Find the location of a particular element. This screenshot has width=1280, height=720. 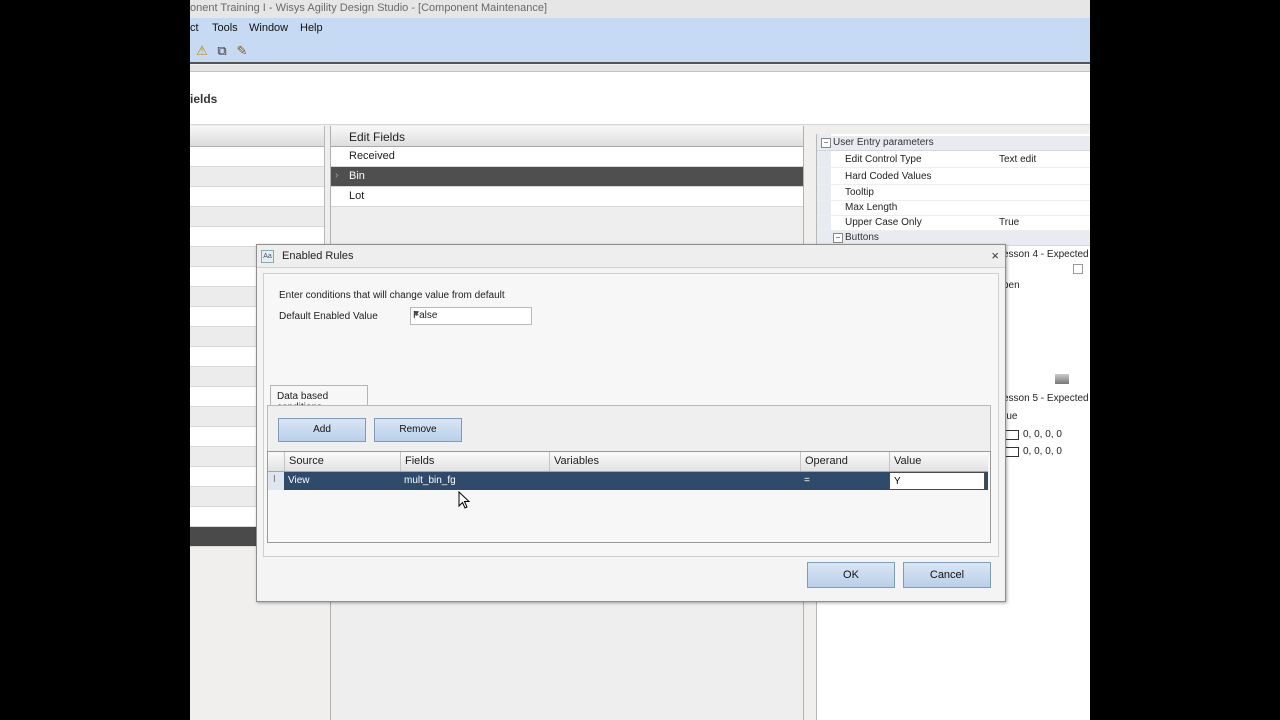

edit-fields-title: Edit Fields is located at coordinates (377, 137).